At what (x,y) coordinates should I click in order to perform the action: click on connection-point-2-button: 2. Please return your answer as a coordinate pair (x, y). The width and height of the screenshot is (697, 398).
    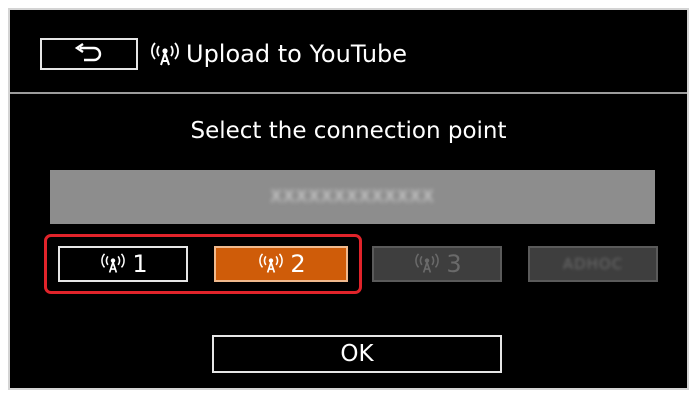
    Looking at the image, I should click on (281, 264).